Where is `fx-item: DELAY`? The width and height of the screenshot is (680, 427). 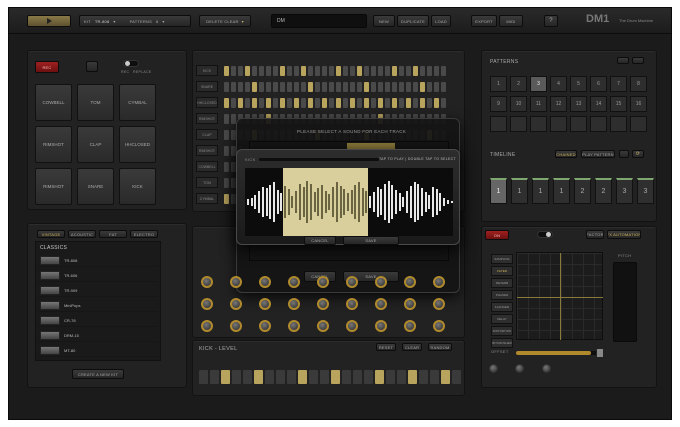 fx-item: DELAY is located at coordinates (502, 319).